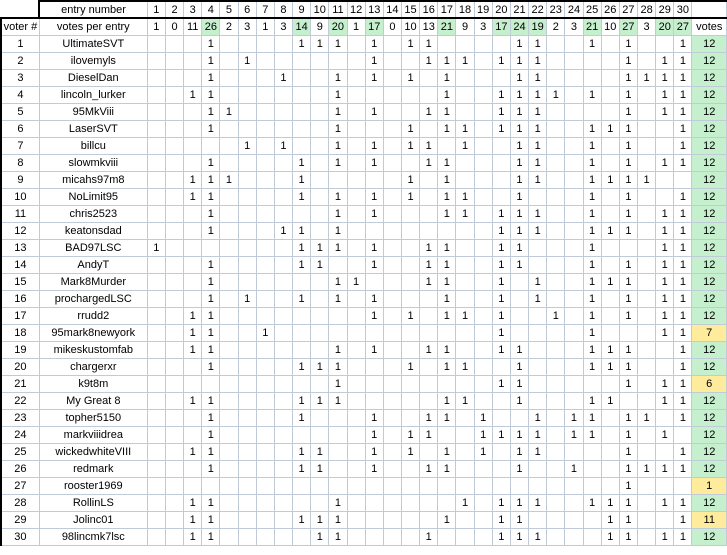 This screenshot has height=555, width=727. I want to click on table-row: 5 95MkViii 1 1 1 1 1 1 1 1 1 1 1 1 12, so click(363, 112).